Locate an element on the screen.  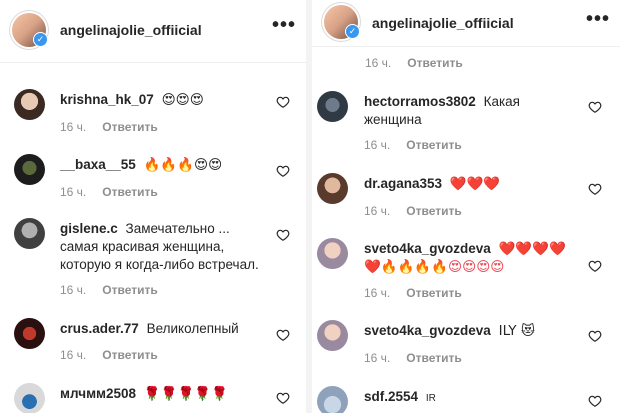
comment-username: krishna_hk_07 is located at coordinates (107, 99).